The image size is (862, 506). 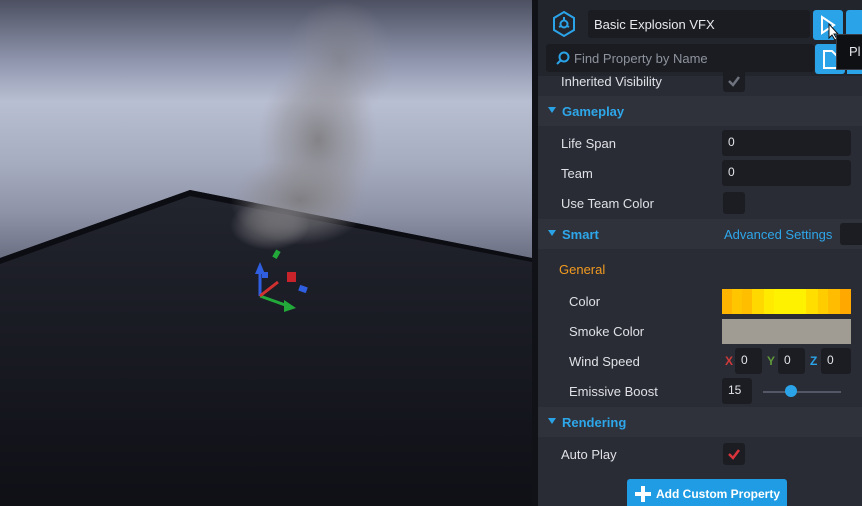 I want to click on team-label: Team, so click(x=577, y=173).